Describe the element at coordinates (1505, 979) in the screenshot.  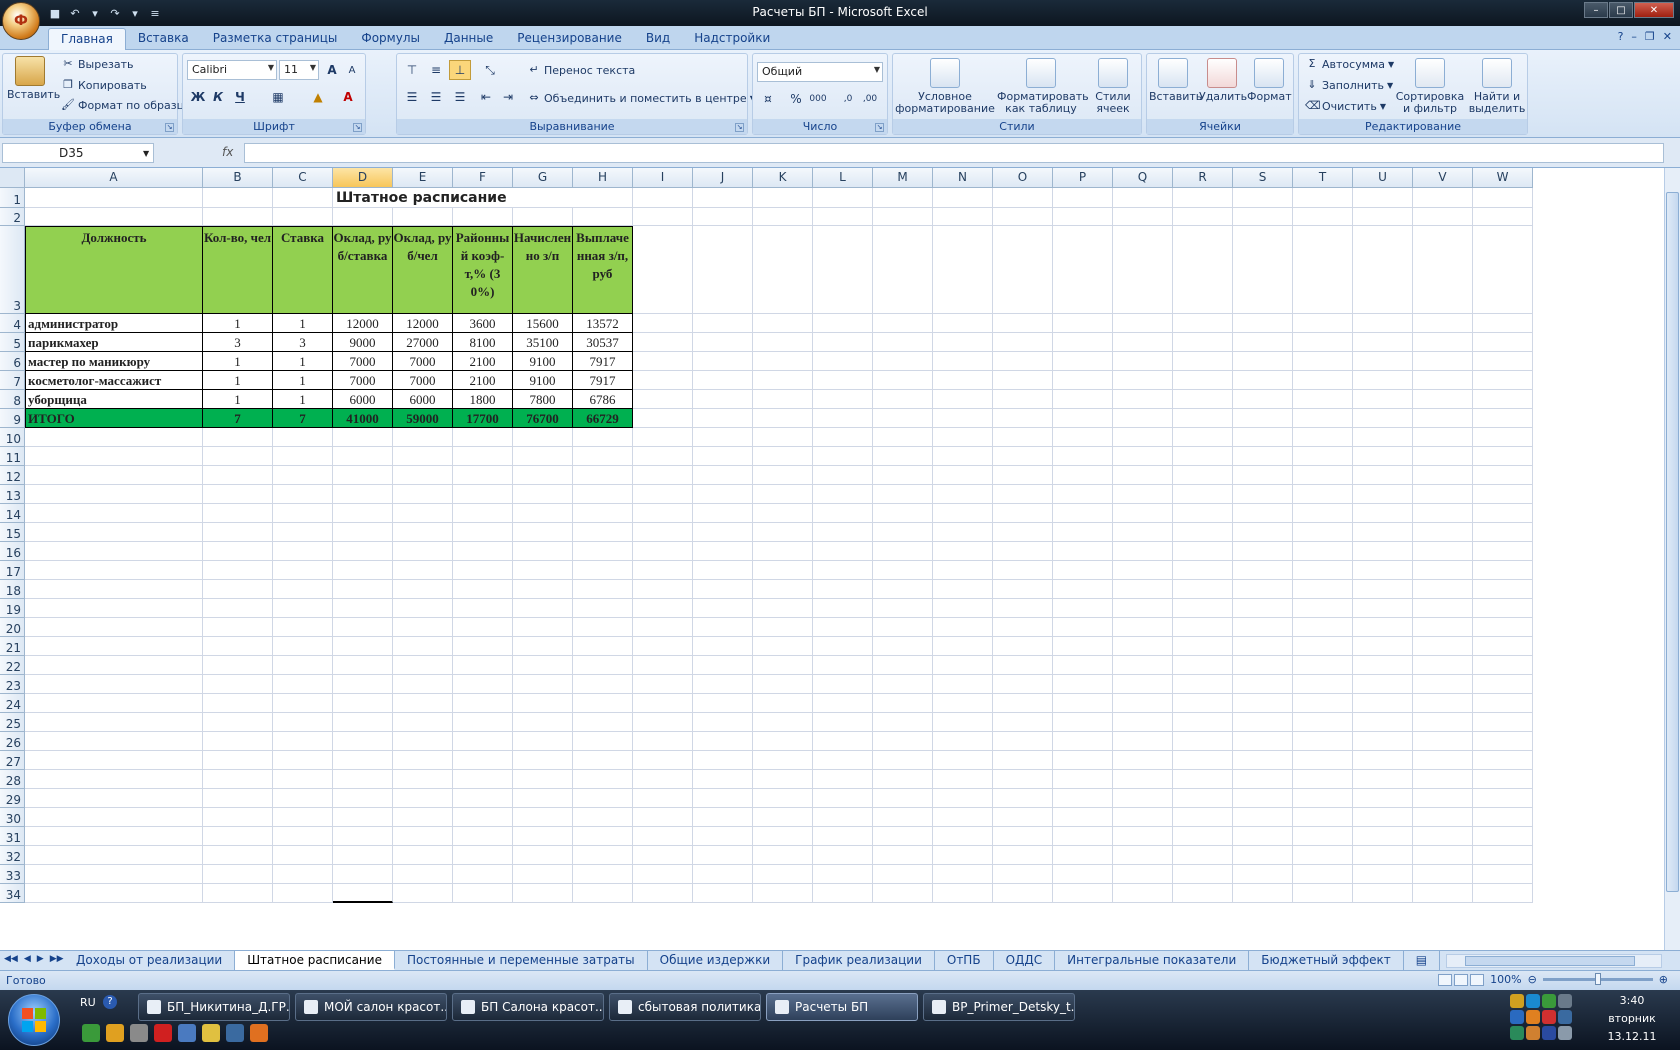
I see `zoom-level: 100%` at that location.